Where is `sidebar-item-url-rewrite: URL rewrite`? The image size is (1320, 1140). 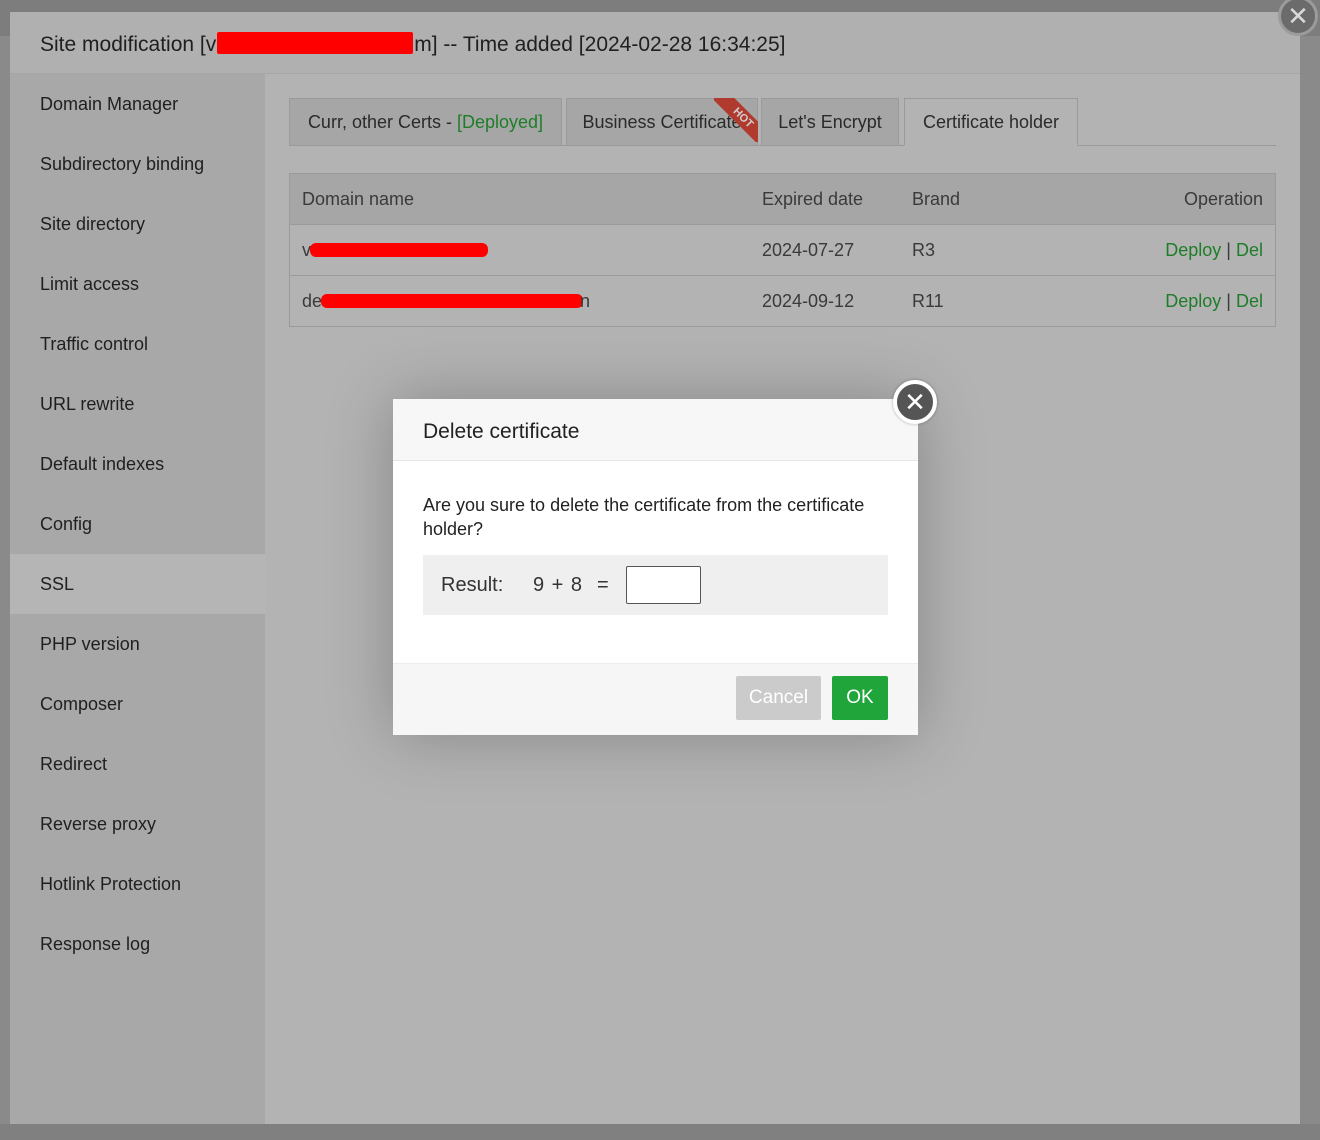
sidebar-item-url-rewrite: URL rewrite is located at coordinates (137, 404).